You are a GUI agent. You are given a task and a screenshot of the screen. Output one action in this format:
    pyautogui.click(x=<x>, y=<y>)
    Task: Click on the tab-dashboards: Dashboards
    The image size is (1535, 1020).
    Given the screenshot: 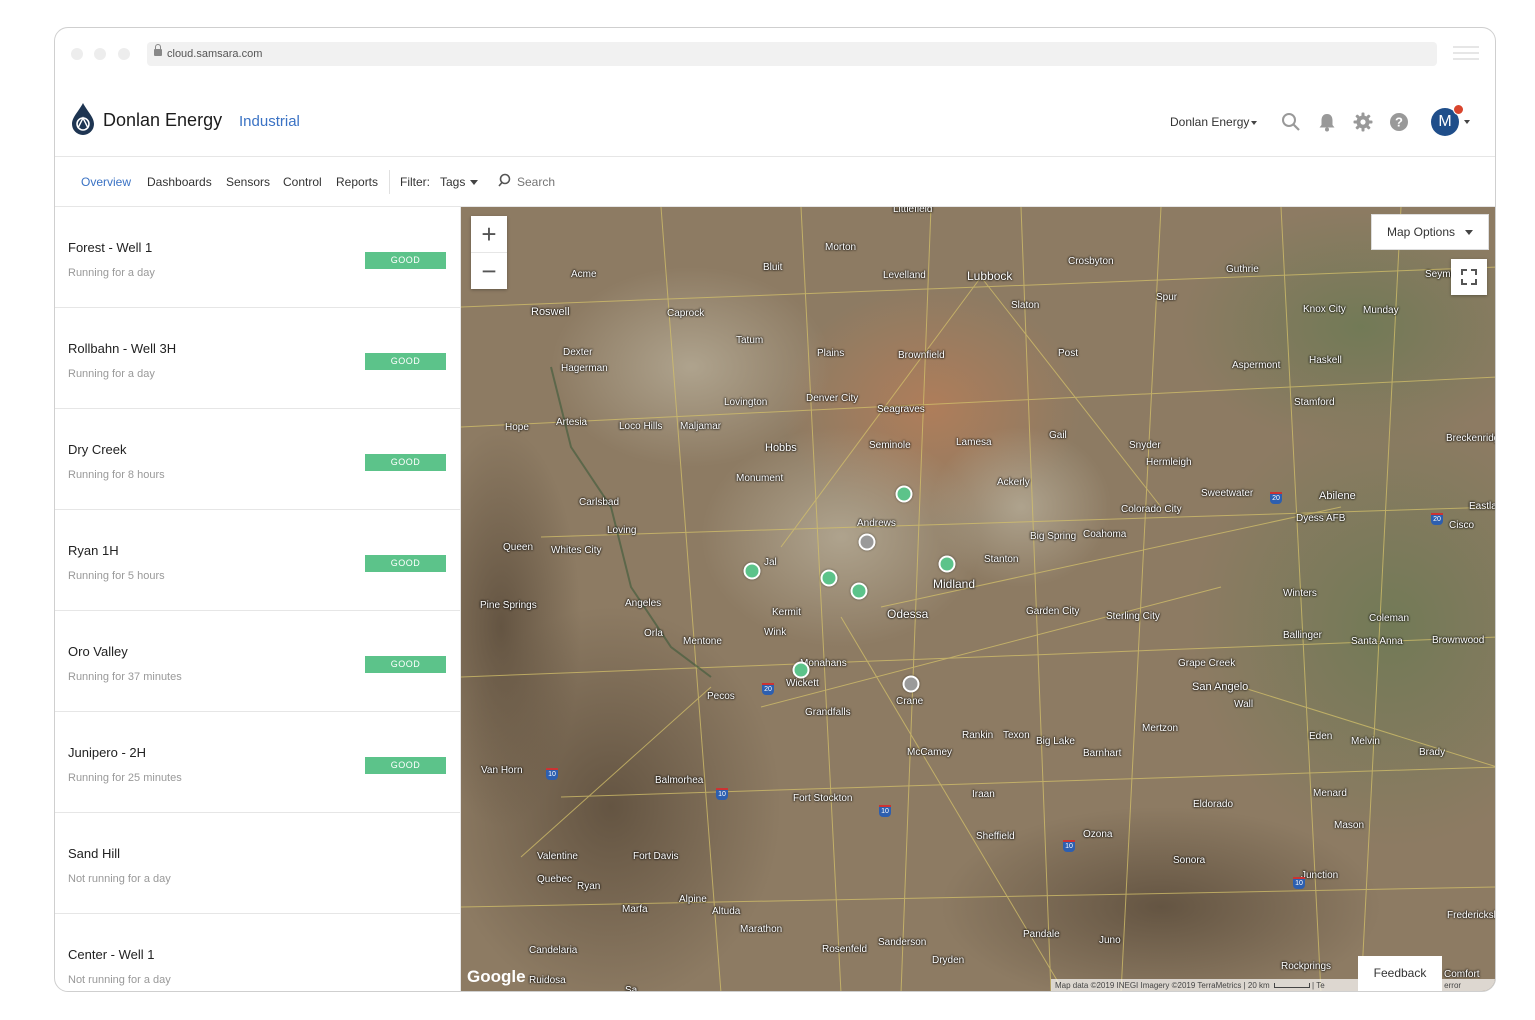 What is the action you would take?
    pyautogui.click(x=179, y=182)
    